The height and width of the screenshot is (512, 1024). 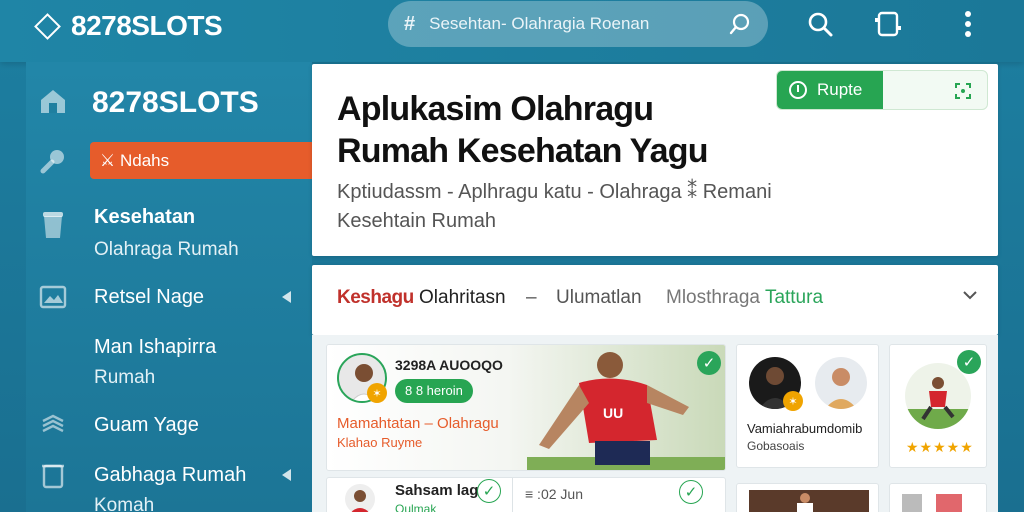 What do you see at coordinates (416, 507) in the screenshot?
I see `tile-row2-subtitle: Oulmak` at bounding box center [416, 507].